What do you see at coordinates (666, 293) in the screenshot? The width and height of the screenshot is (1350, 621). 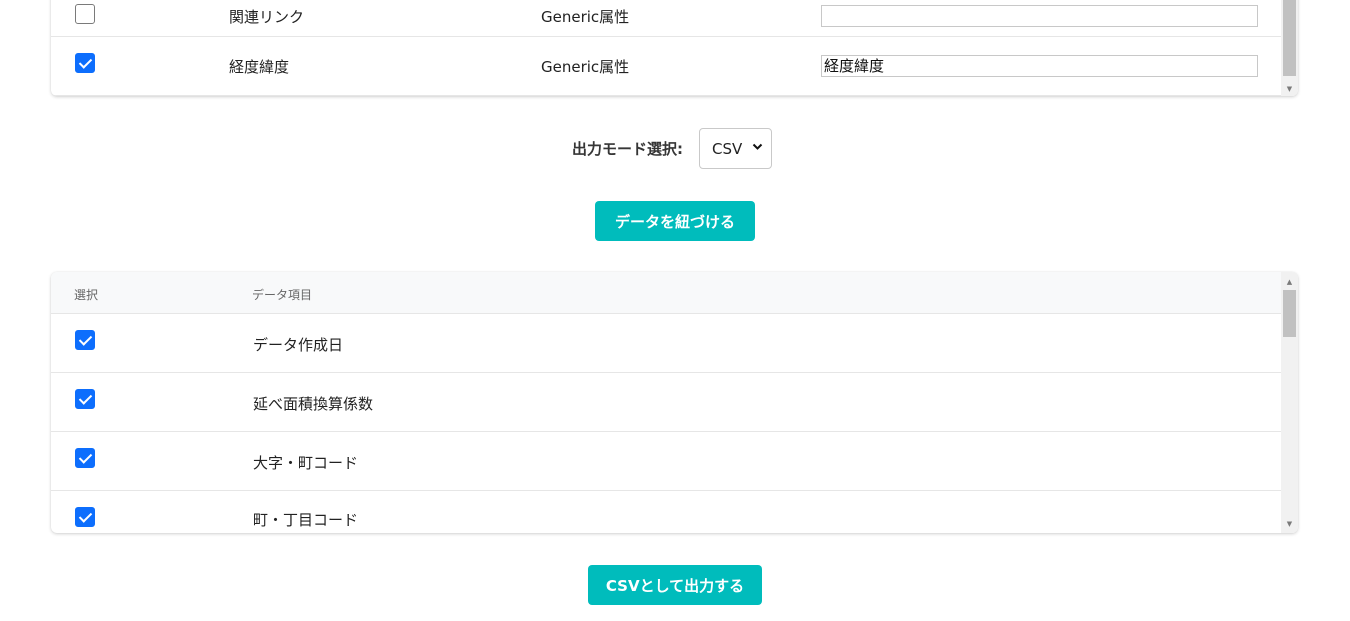 I see `table-header: 選択 データ項目` at bounding box center [666, 293].